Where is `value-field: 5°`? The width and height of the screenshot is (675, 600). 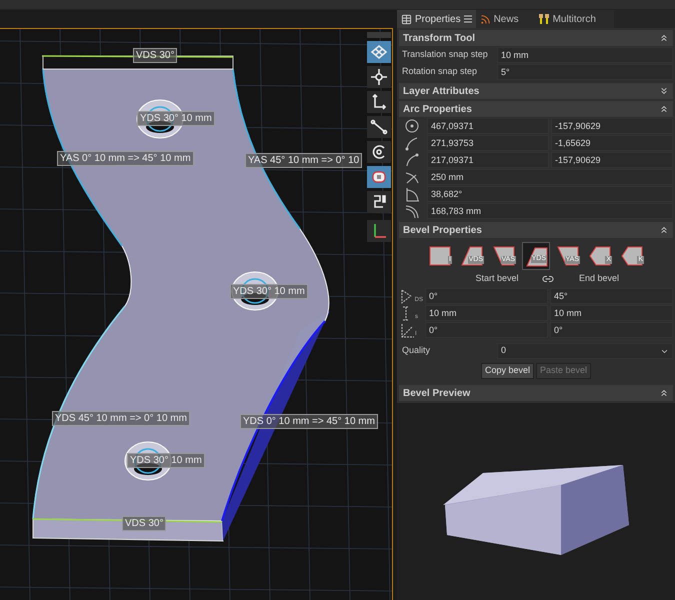 value-field: 5° is located at coordinates (585, 72).